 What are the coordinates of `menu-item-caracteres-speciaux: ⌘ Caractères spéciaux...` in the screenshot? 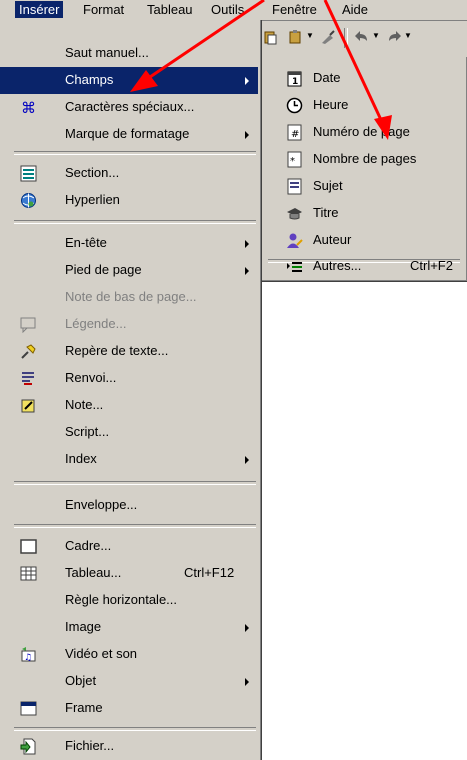 It's located at (129, 107).